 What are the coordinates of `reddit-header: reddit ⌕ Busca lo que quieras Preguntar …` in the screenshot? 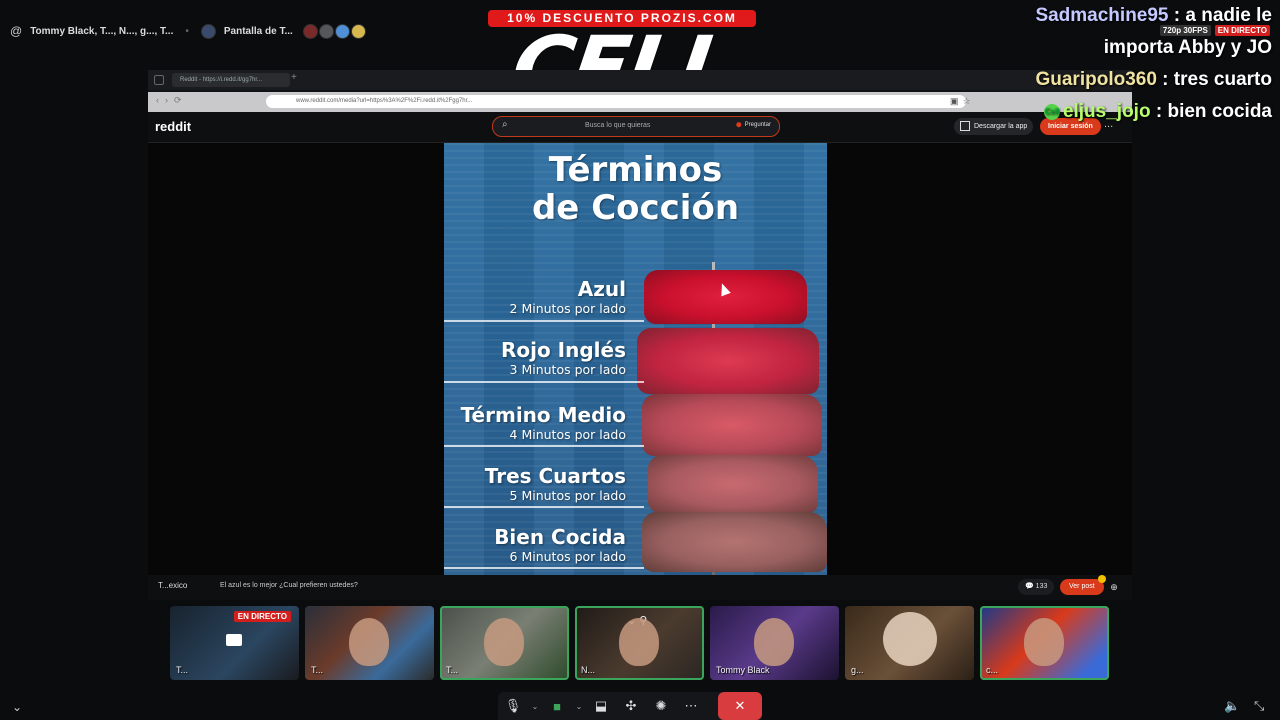 It's located at (640, 127).